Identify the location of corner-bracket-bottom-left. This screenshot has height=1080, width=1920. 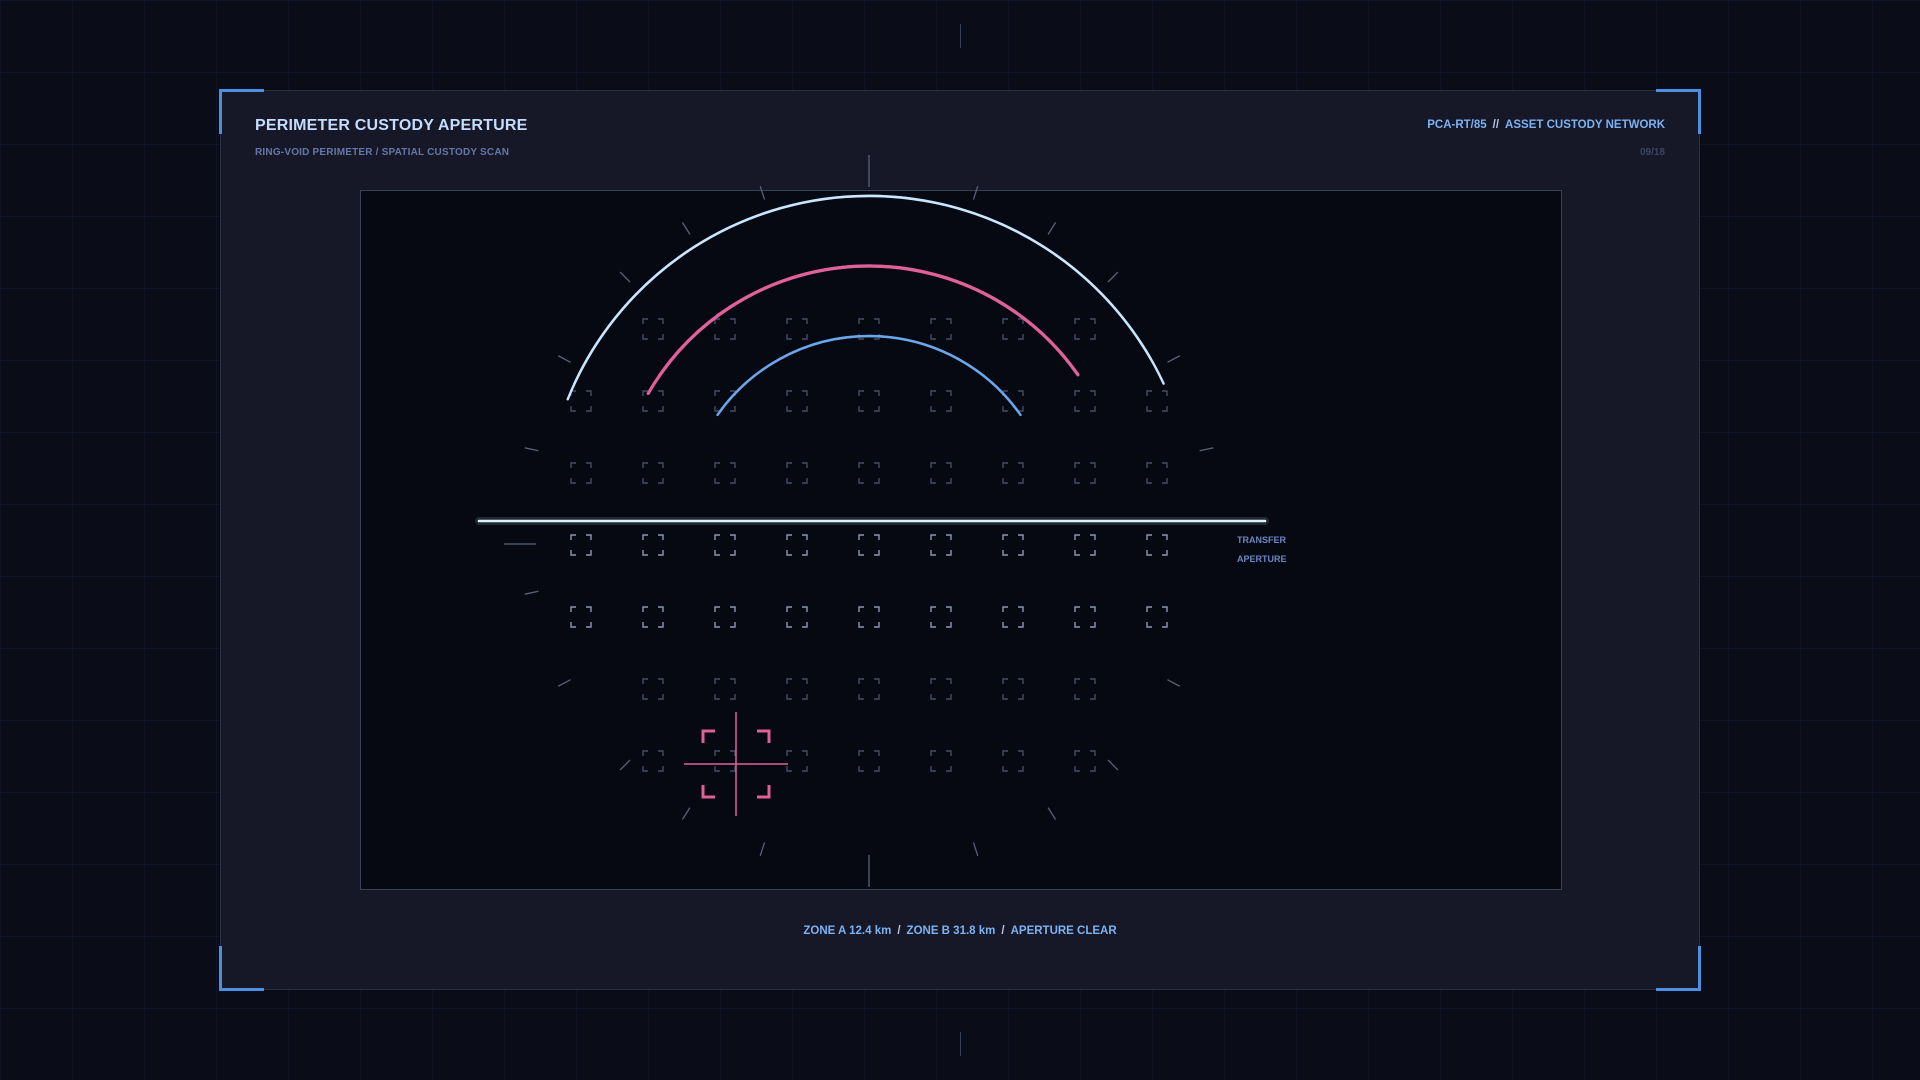
(241, 968).